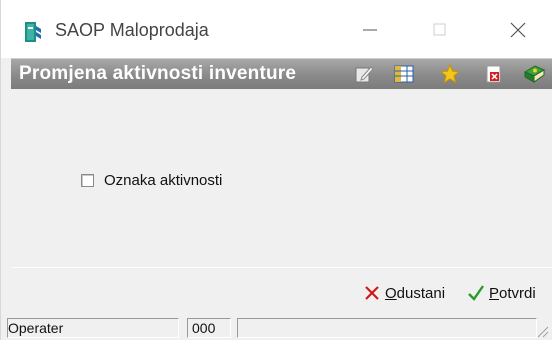 This screenshot has height=340, width=552. I want to click on button-bar: Odustani Potvrdi, so click(281, 290).